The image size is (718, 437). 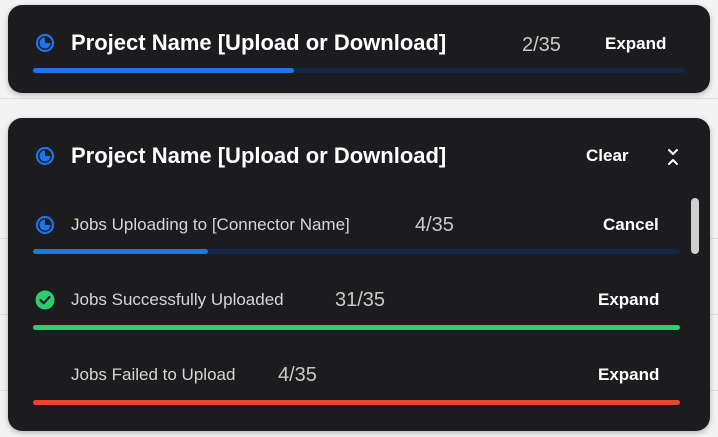 I want to click on progress-track, so click(x=359, y=70).